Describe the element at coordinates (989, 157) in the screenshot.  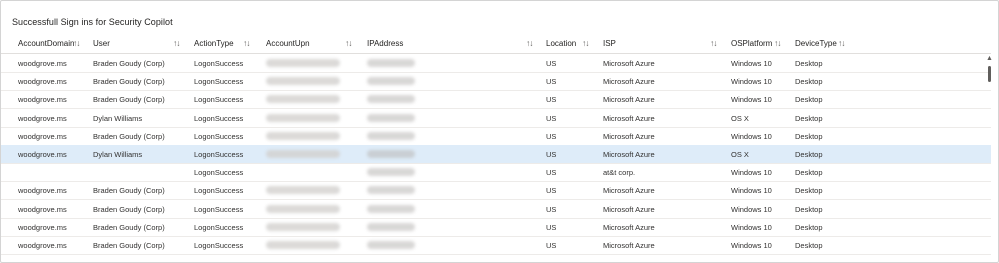
I see `vertical-scrollbar: ▲` at that location.